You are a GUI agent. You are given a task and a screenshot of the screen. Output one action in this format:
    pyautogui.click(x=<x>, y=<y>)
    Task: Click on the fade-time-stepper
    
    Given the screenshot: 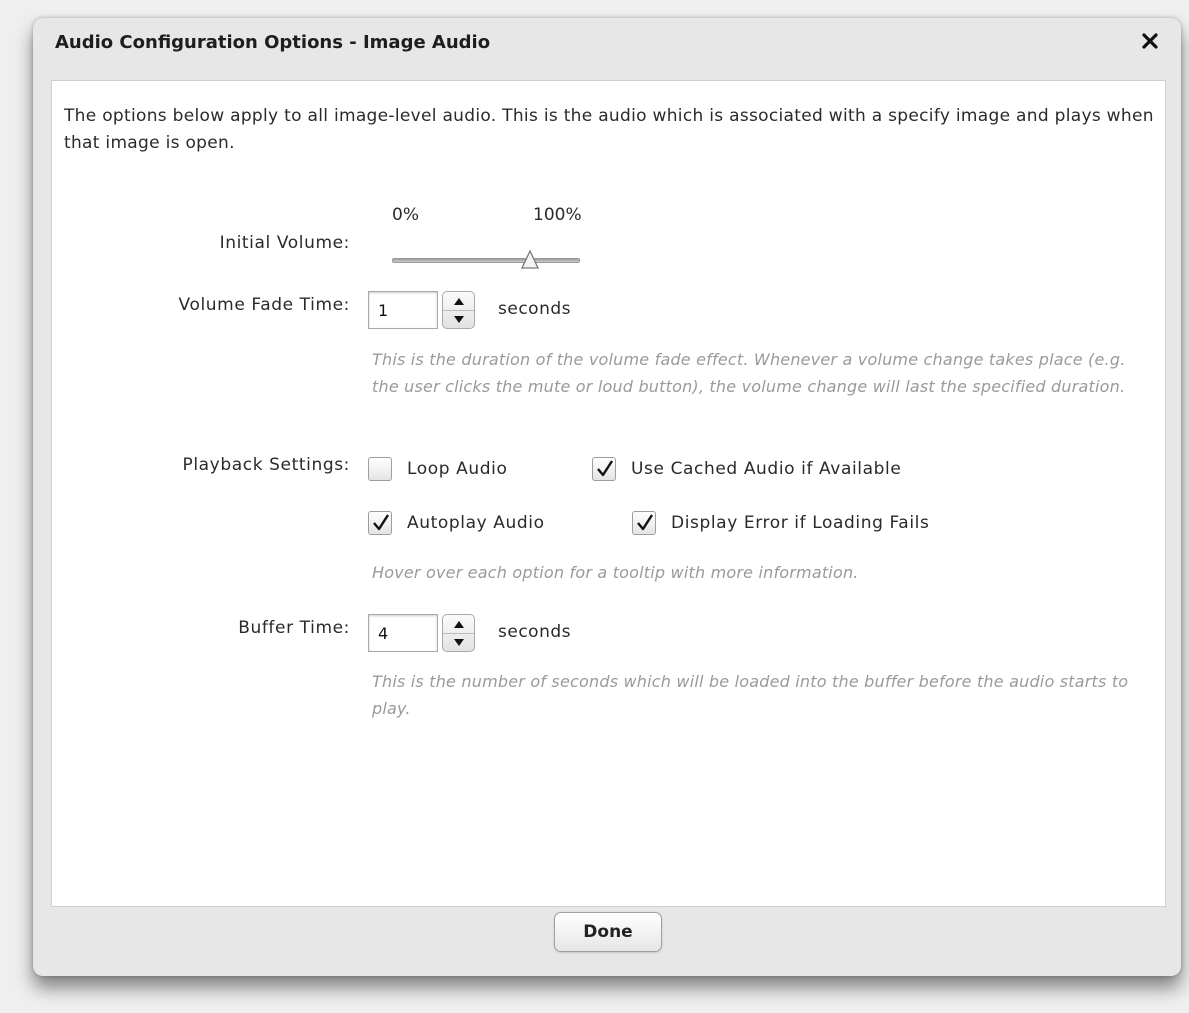 What is the action you would take?
    pyautogui.click(x=422, y=311)
    